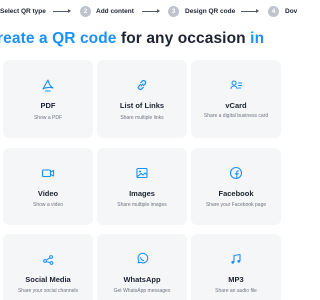 This screenshot has width=320, height=300. Describe the element at coordinates (115, 11) in the screenshot. I see `step-add-content: Add content` at that location.